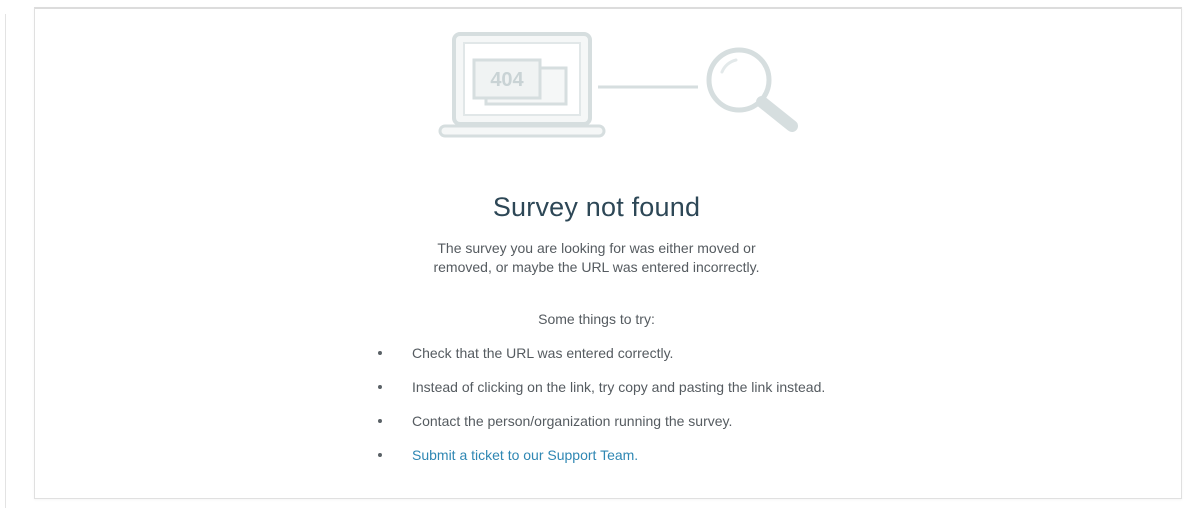  Describe the element at coordinates (752, 89) in the screenshot. I see `magnifying-glass-icon` at that location.